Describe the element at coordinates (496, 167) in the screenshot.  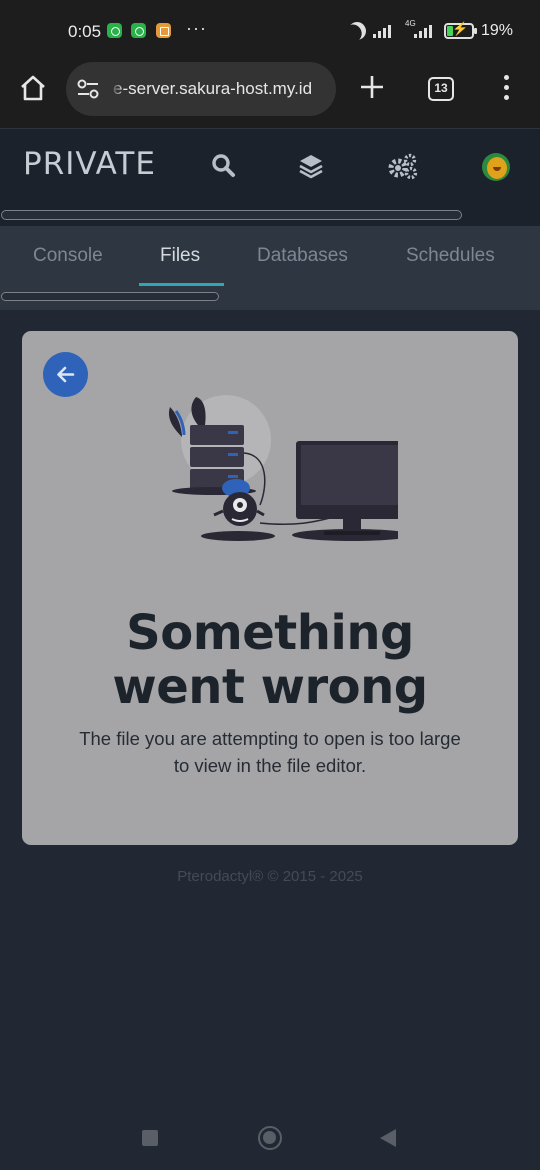
I see `avatar` at that location.